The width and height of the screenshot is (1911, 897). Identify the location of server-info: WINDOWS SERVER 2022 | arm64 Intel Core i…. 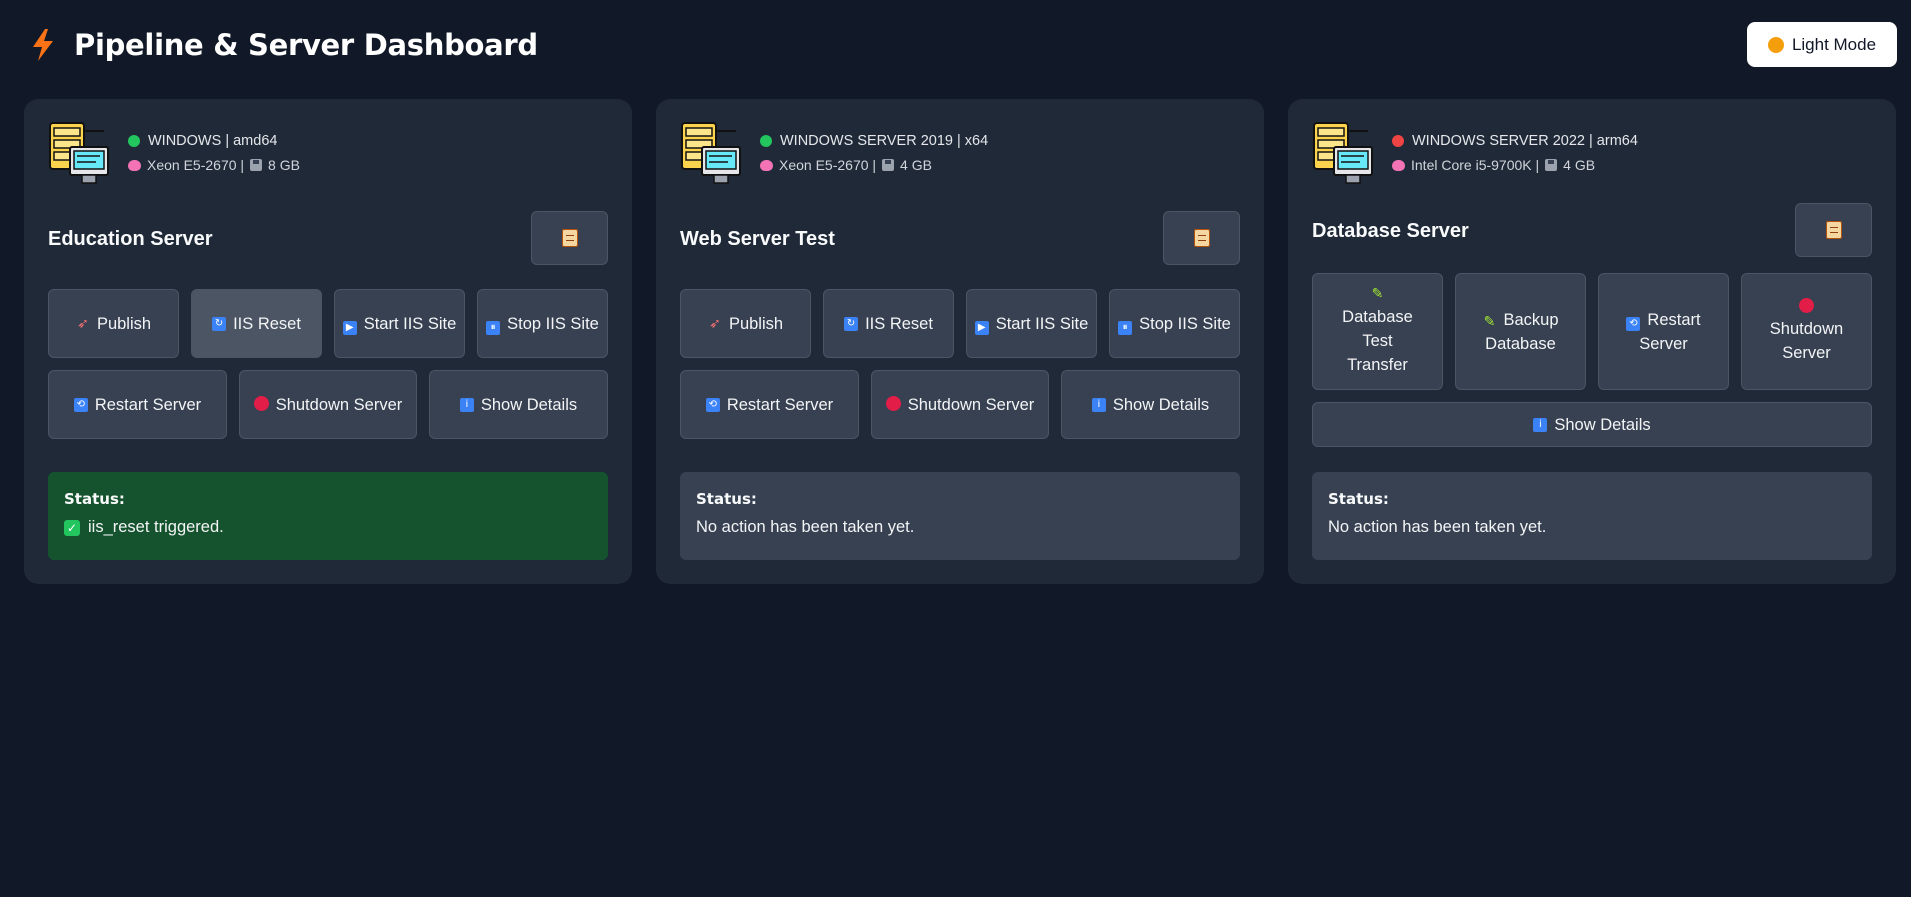
(1592, 153).